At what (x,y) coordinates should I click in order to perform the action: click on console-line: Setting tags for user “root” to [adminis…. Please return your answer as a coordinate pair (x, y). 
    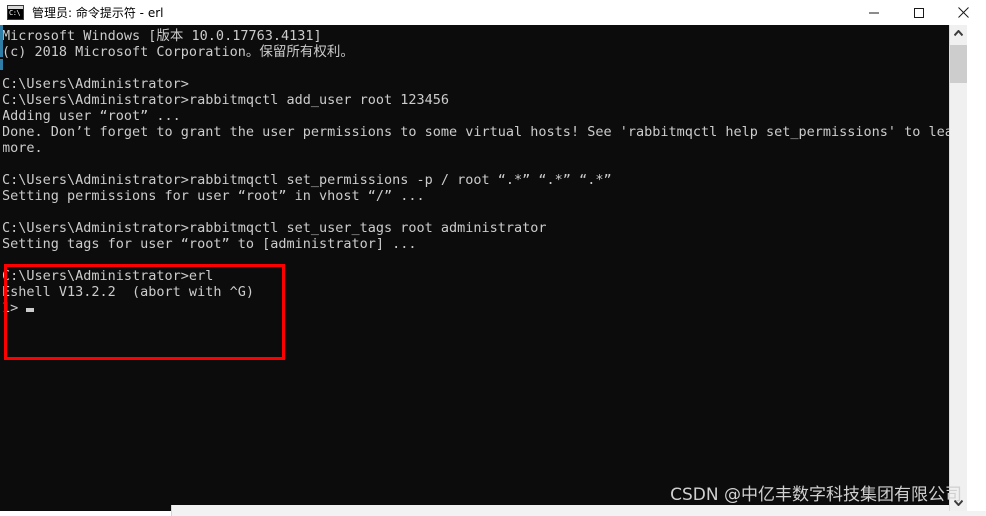
    Looking at the image, I should click on (209, 244).